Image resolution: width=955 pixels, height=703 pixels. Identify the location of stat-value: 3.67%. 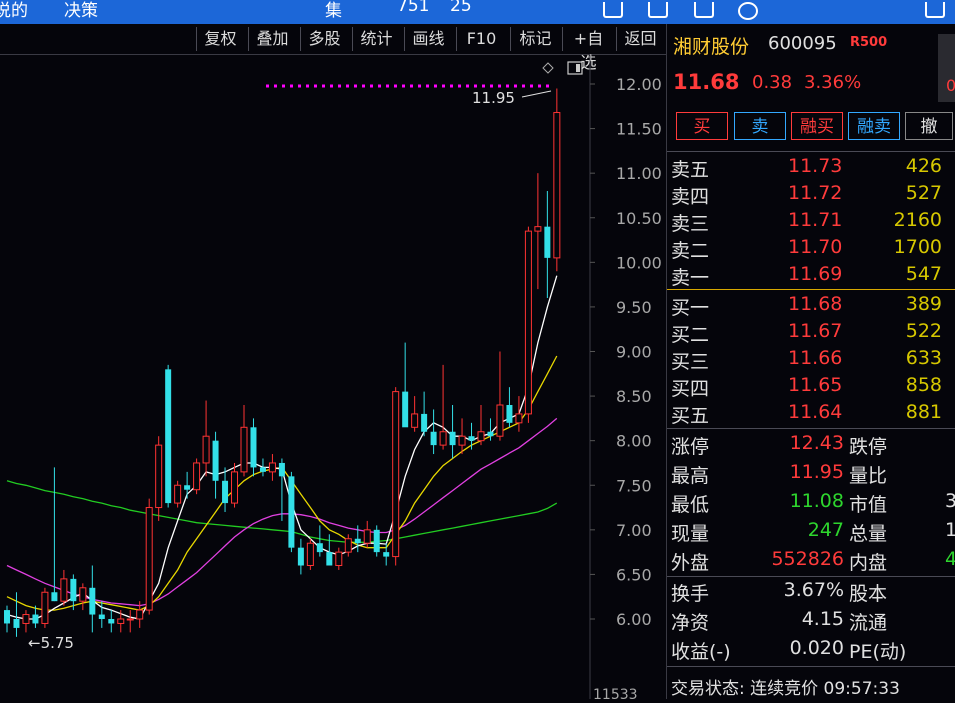
(813, 590).